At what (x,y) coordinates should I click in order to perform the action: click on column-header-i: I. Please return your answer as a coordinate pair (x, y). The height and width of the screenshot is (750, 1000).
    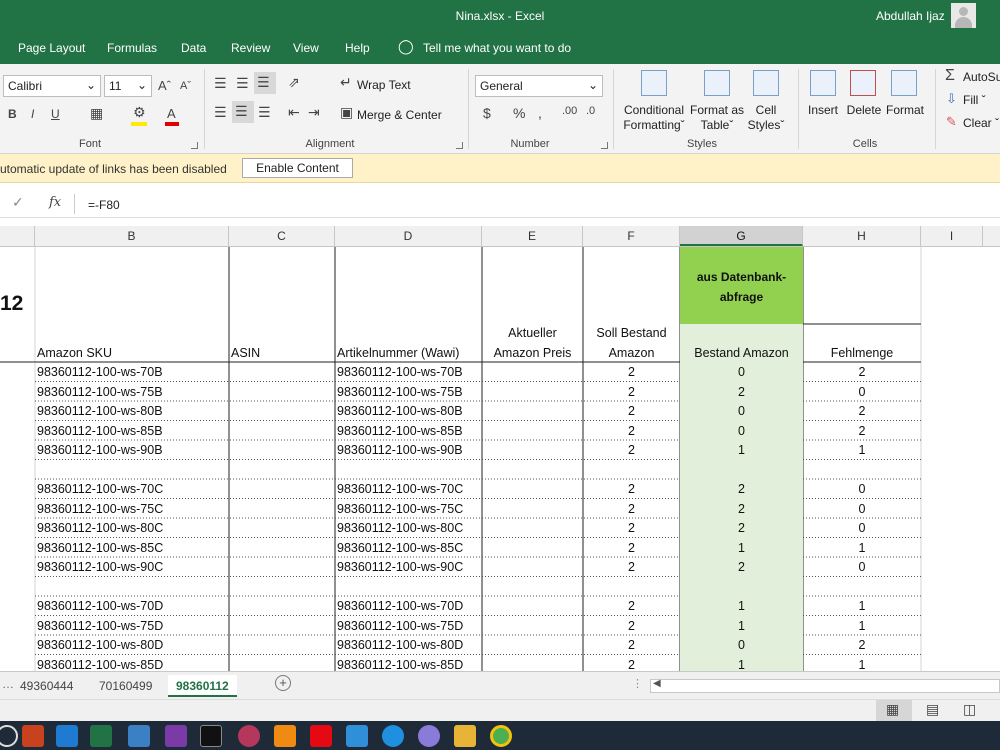
    Looking at the image, I should click on (952, 236).